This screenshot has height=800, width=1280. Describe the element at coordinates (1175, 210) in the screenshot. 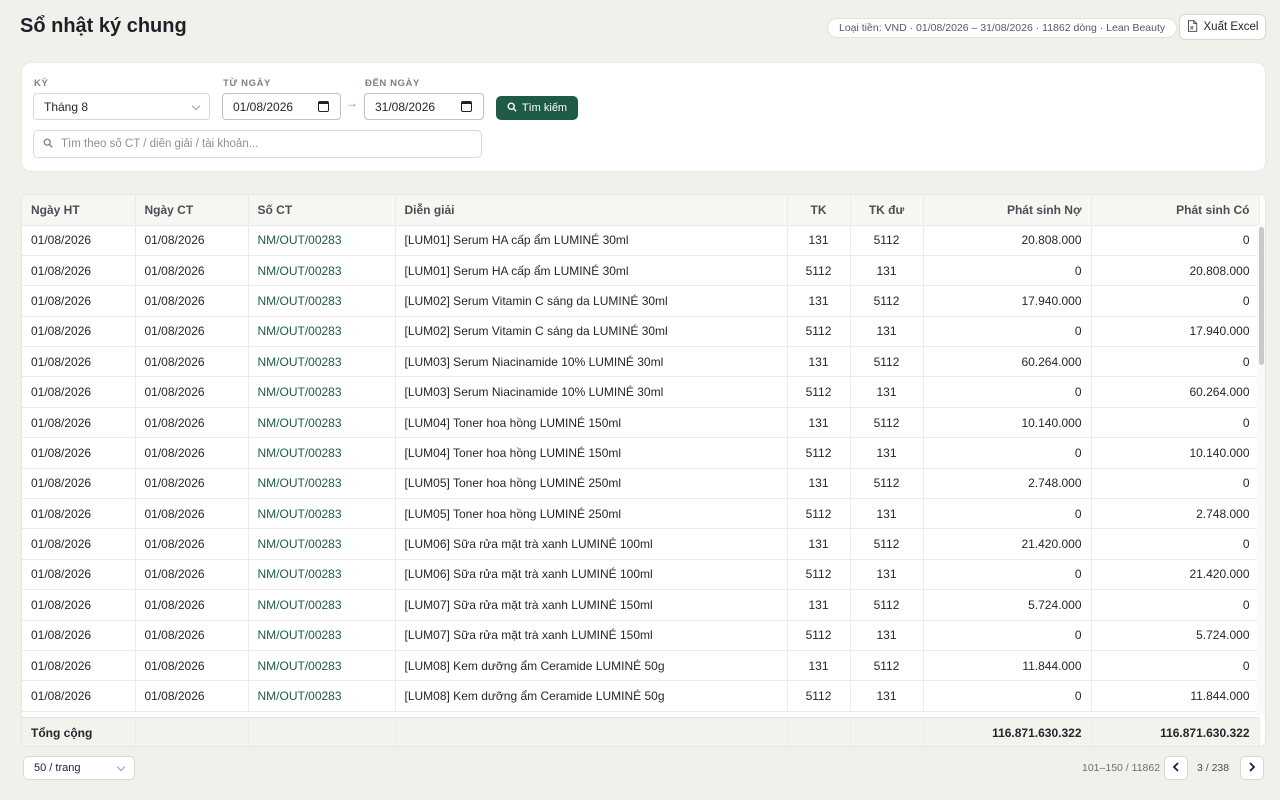

I see `column-header-credit: Phát sinh Có` at that location.